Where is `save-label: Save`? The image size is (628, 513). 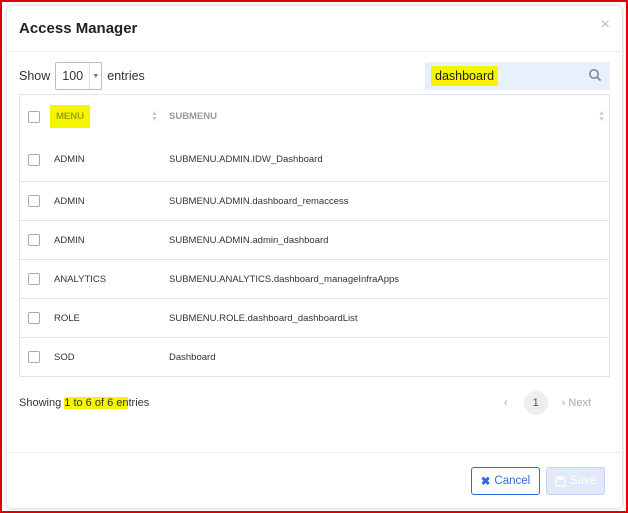
save-label: Save is located at coordinates (583, 481).